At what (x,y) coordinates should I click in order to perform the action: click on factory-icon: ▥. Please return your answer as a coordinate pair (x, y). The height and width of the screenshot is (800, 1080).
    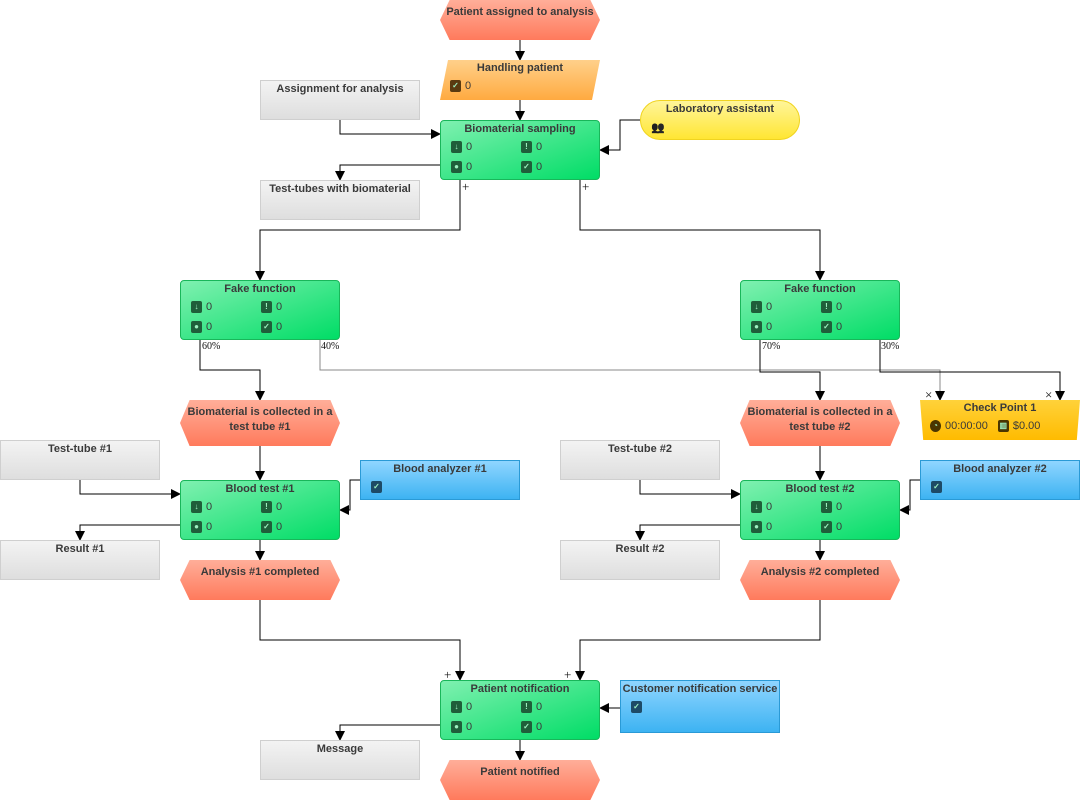
    Looking at the image, I should click on (1003, 426).